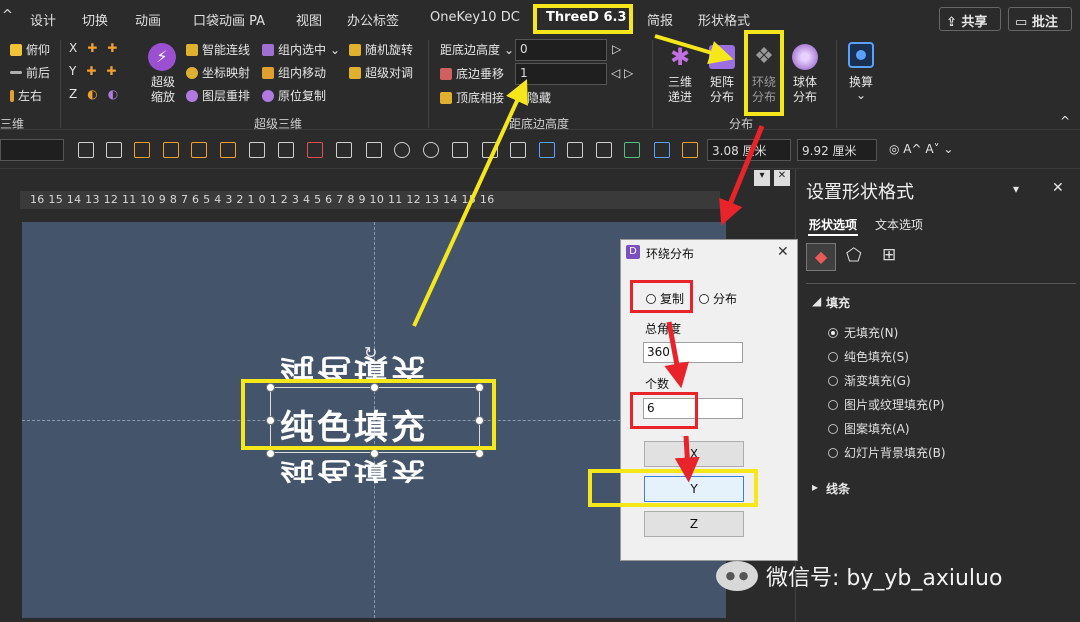  I want to click on matrix-distribution-icon, so click(722, 57).